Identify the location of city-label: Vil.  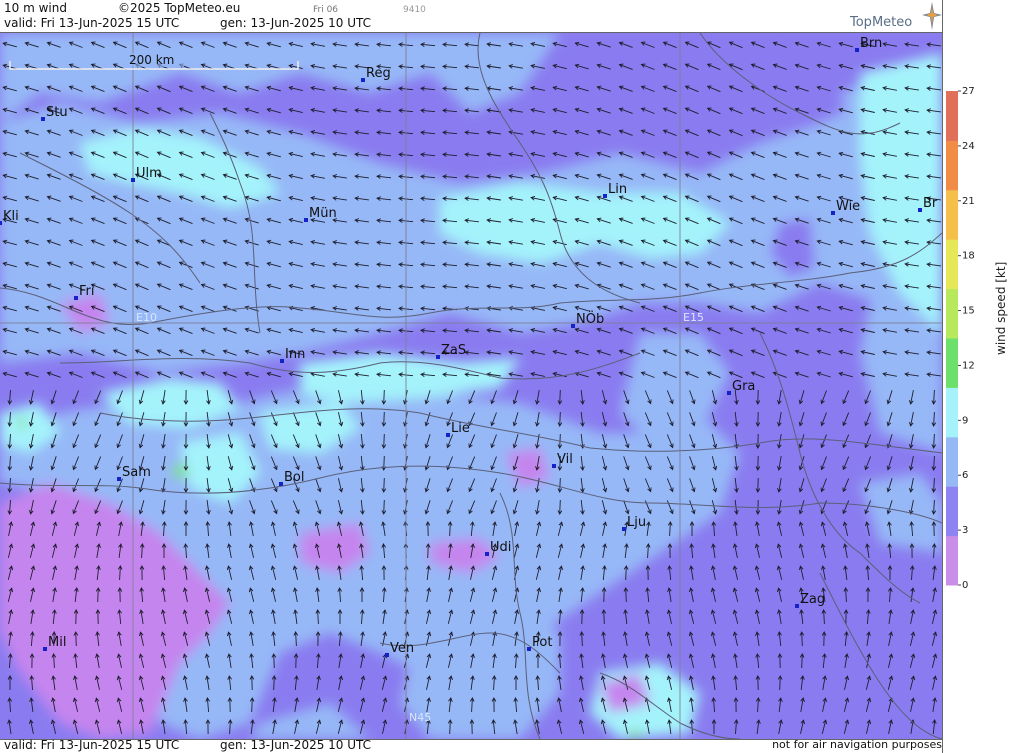
(565, 459).